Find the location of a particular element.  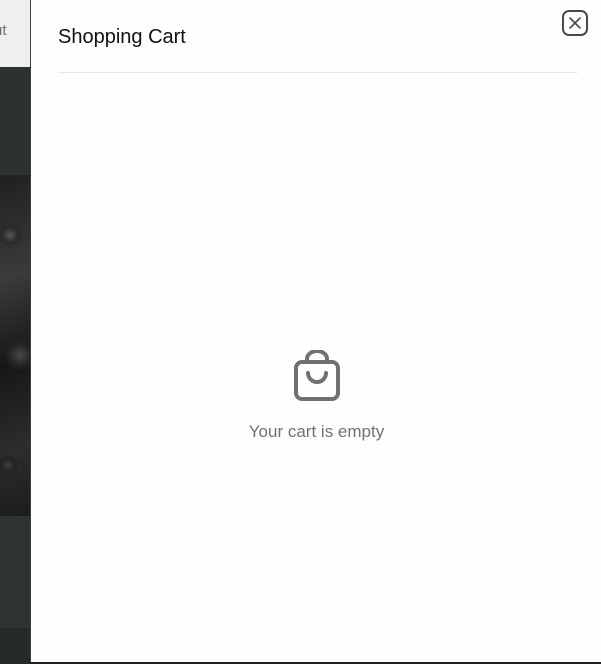

shopping-bag-icon is located at coordinates (316, 375).